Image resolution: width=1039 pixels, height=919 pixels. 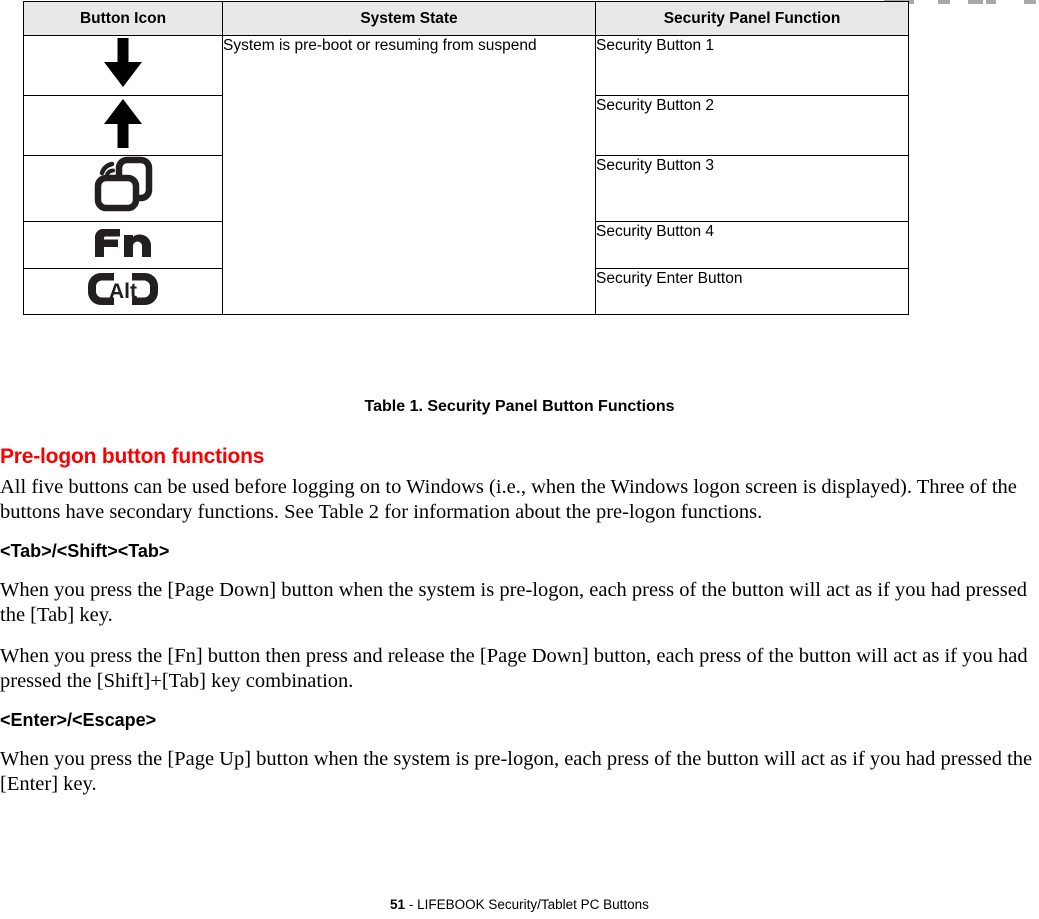 I want to click on button-icon-cell: Alt, so click(x=123, y=291).